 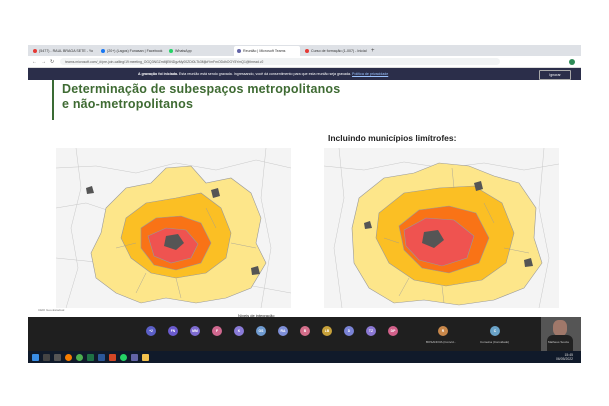 What do you see at coordinates (339, 51) in the screenshot?
I see `tab-label: Curso de formação (1-007) - Inicial` at bounding box center [339, 51].